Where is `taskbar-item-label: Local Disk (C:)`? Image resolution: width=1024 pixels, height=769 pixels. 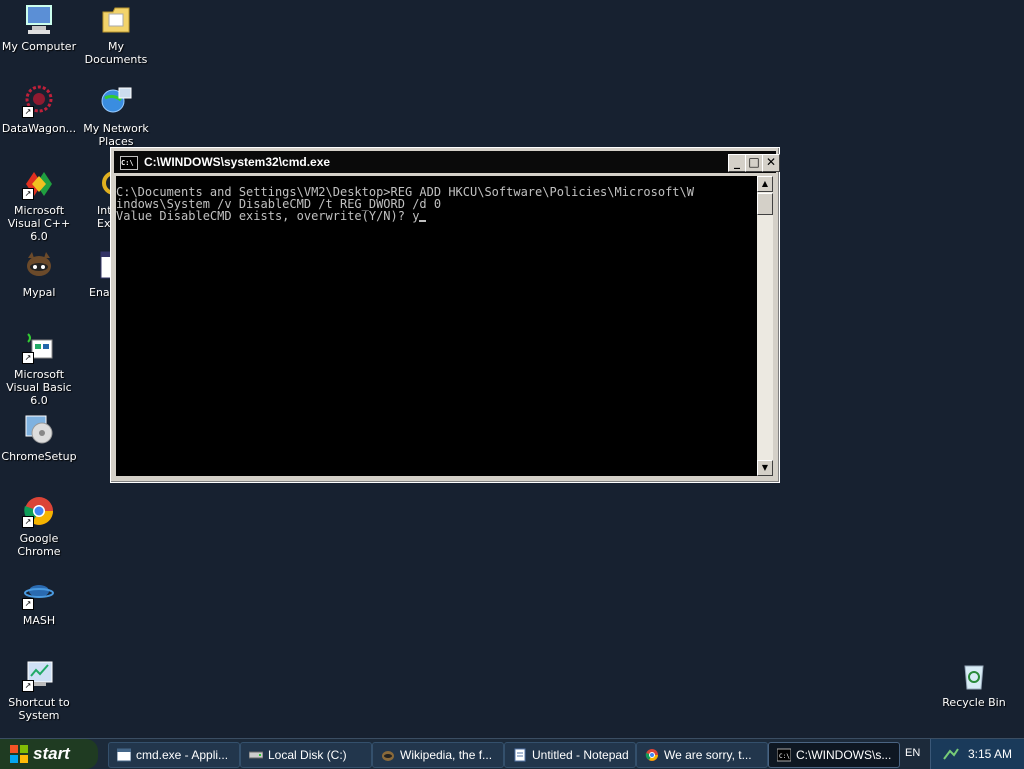
taskbar-item-label: Local Disk (C:) is located at coordinates (307, 755).